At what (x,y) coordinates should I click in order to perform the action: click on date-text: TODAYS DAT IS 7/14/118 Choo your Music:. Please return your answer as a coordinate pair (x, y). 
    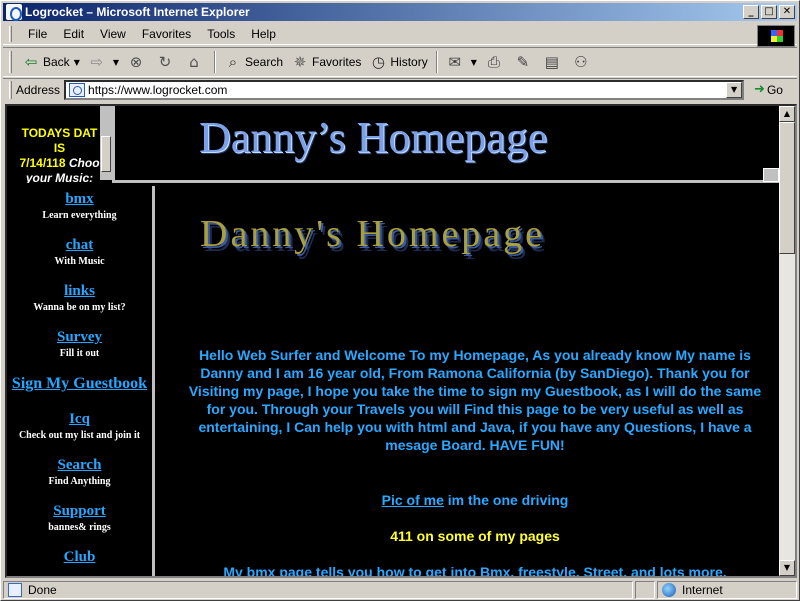
    Looking at the image, I should click on (59, 144).